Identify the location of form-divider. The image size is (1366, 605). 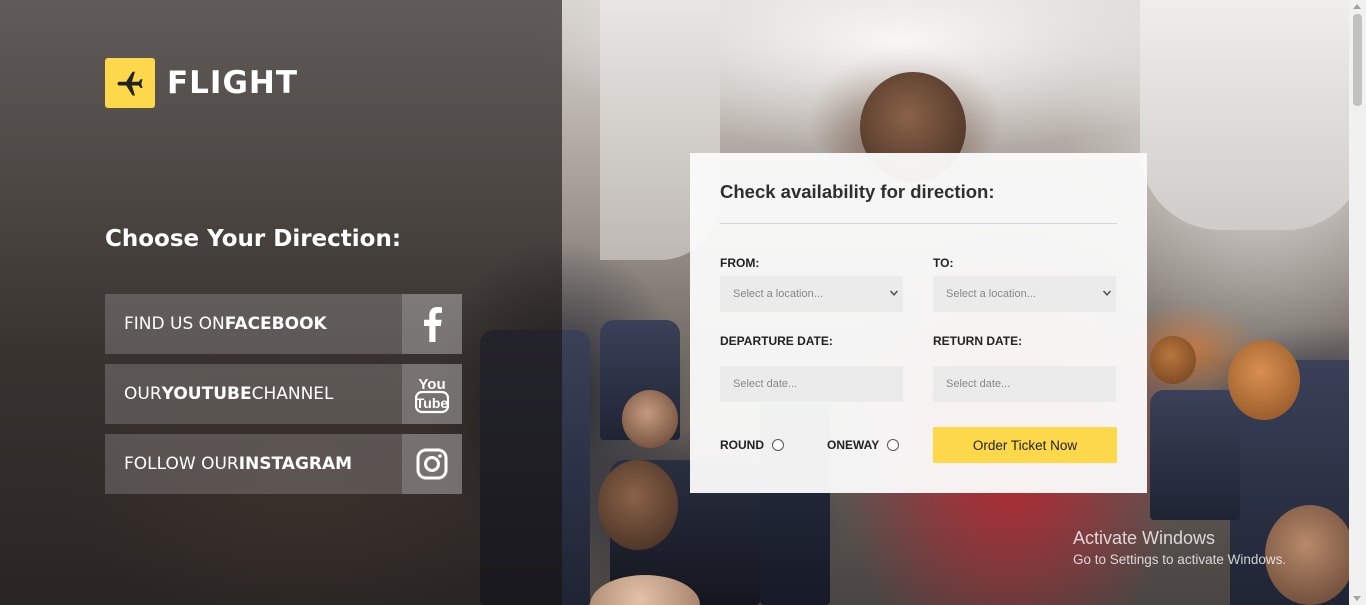
(918, 223).